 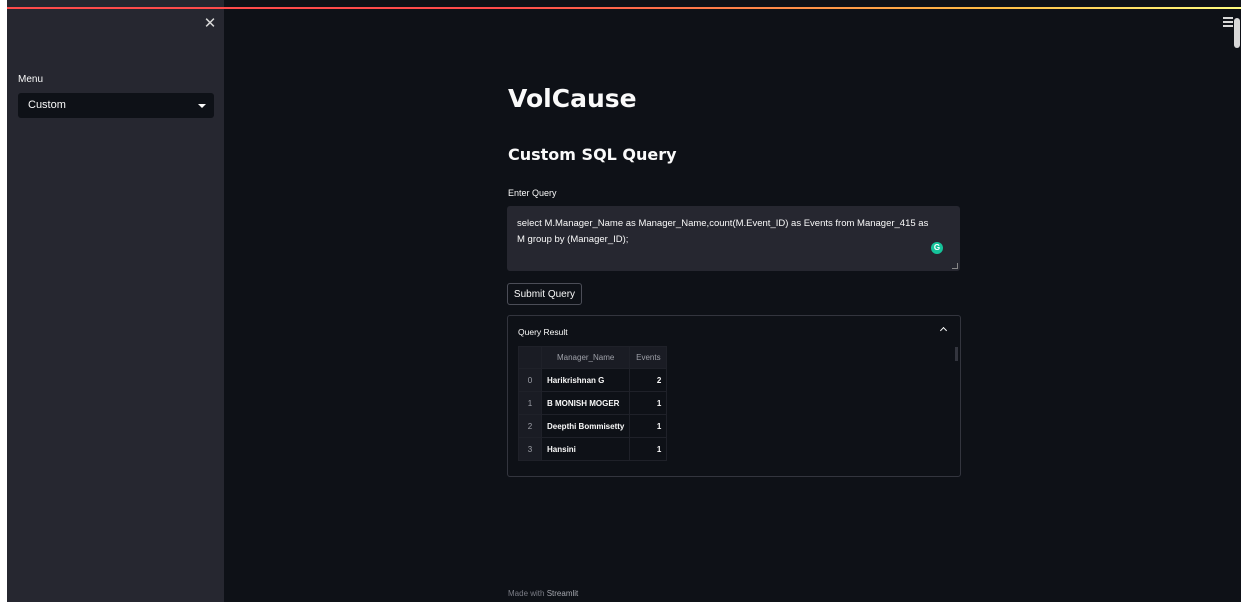 I want to click on expander-header: Query Result, so click(x=734, y=331).